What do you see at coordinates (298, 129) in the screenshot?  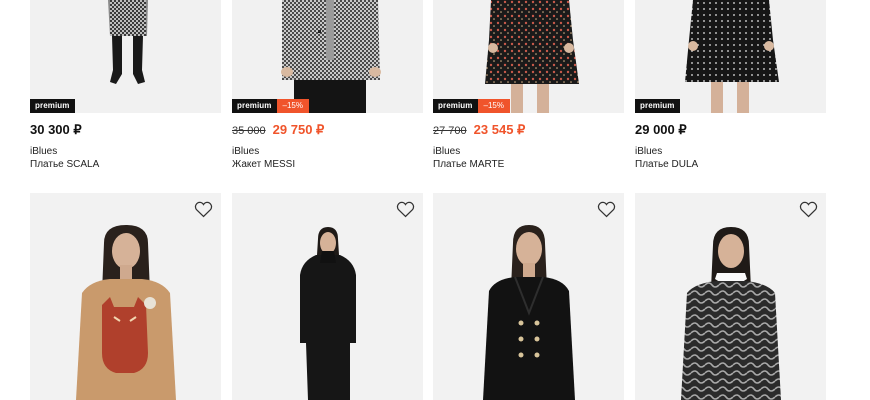 I see `sale-price: 29 750 ₽` at bounding box center [298, 129].